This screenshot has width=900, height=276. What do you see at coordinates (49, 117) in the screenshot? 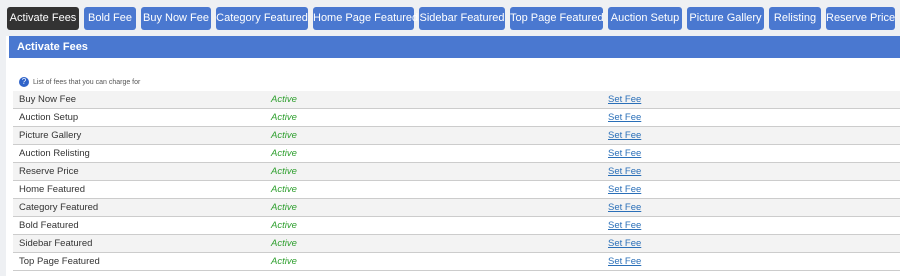
I see `fee-name: Auction Setup` at bounding box center [49, 117].